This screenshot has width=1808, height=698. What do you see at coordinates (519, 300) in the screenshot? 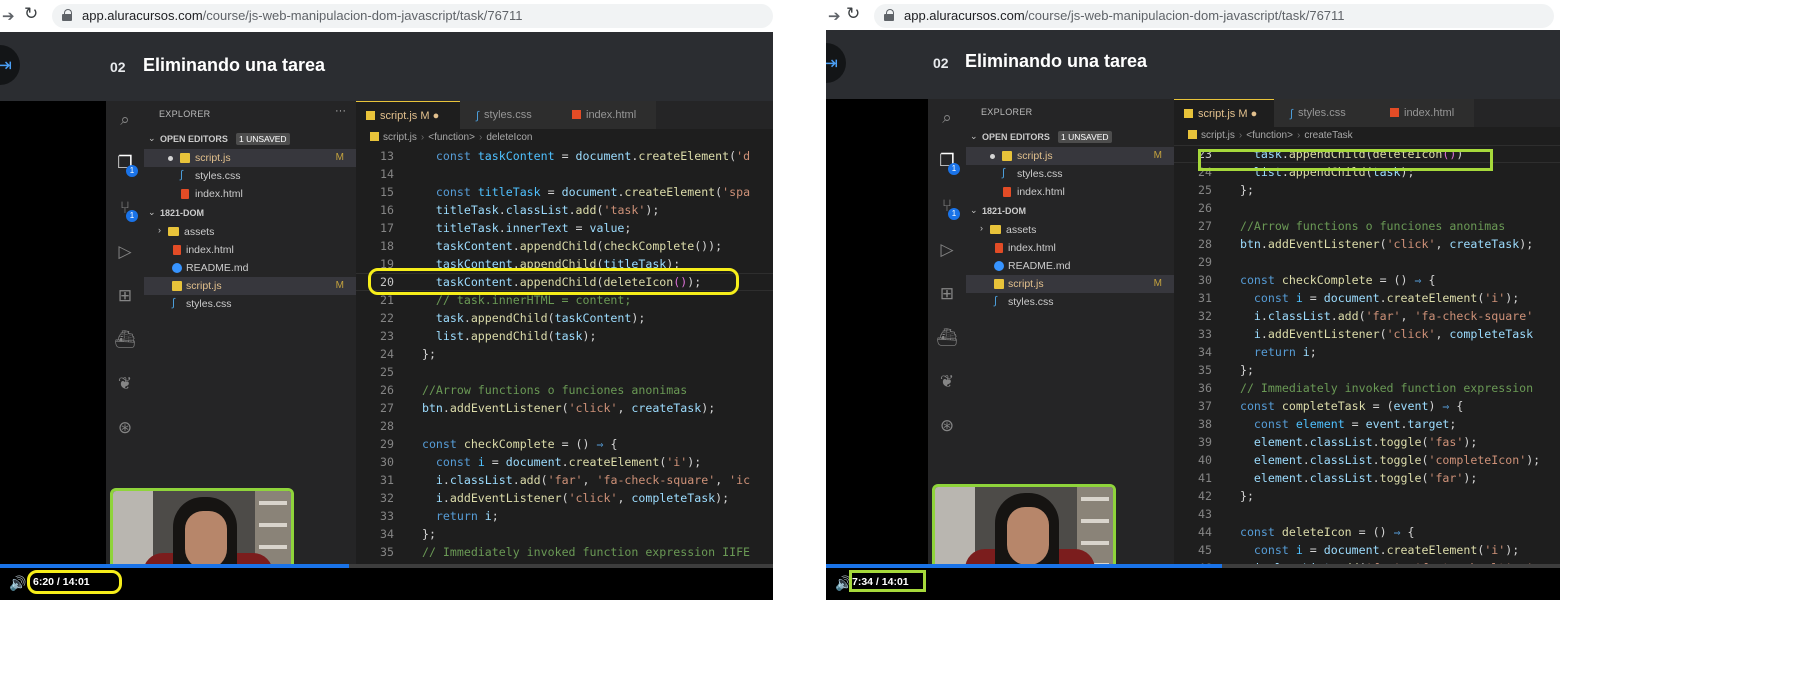
I see `code-line: // task.innerHTML = content;` at bounding box center [519, 300].